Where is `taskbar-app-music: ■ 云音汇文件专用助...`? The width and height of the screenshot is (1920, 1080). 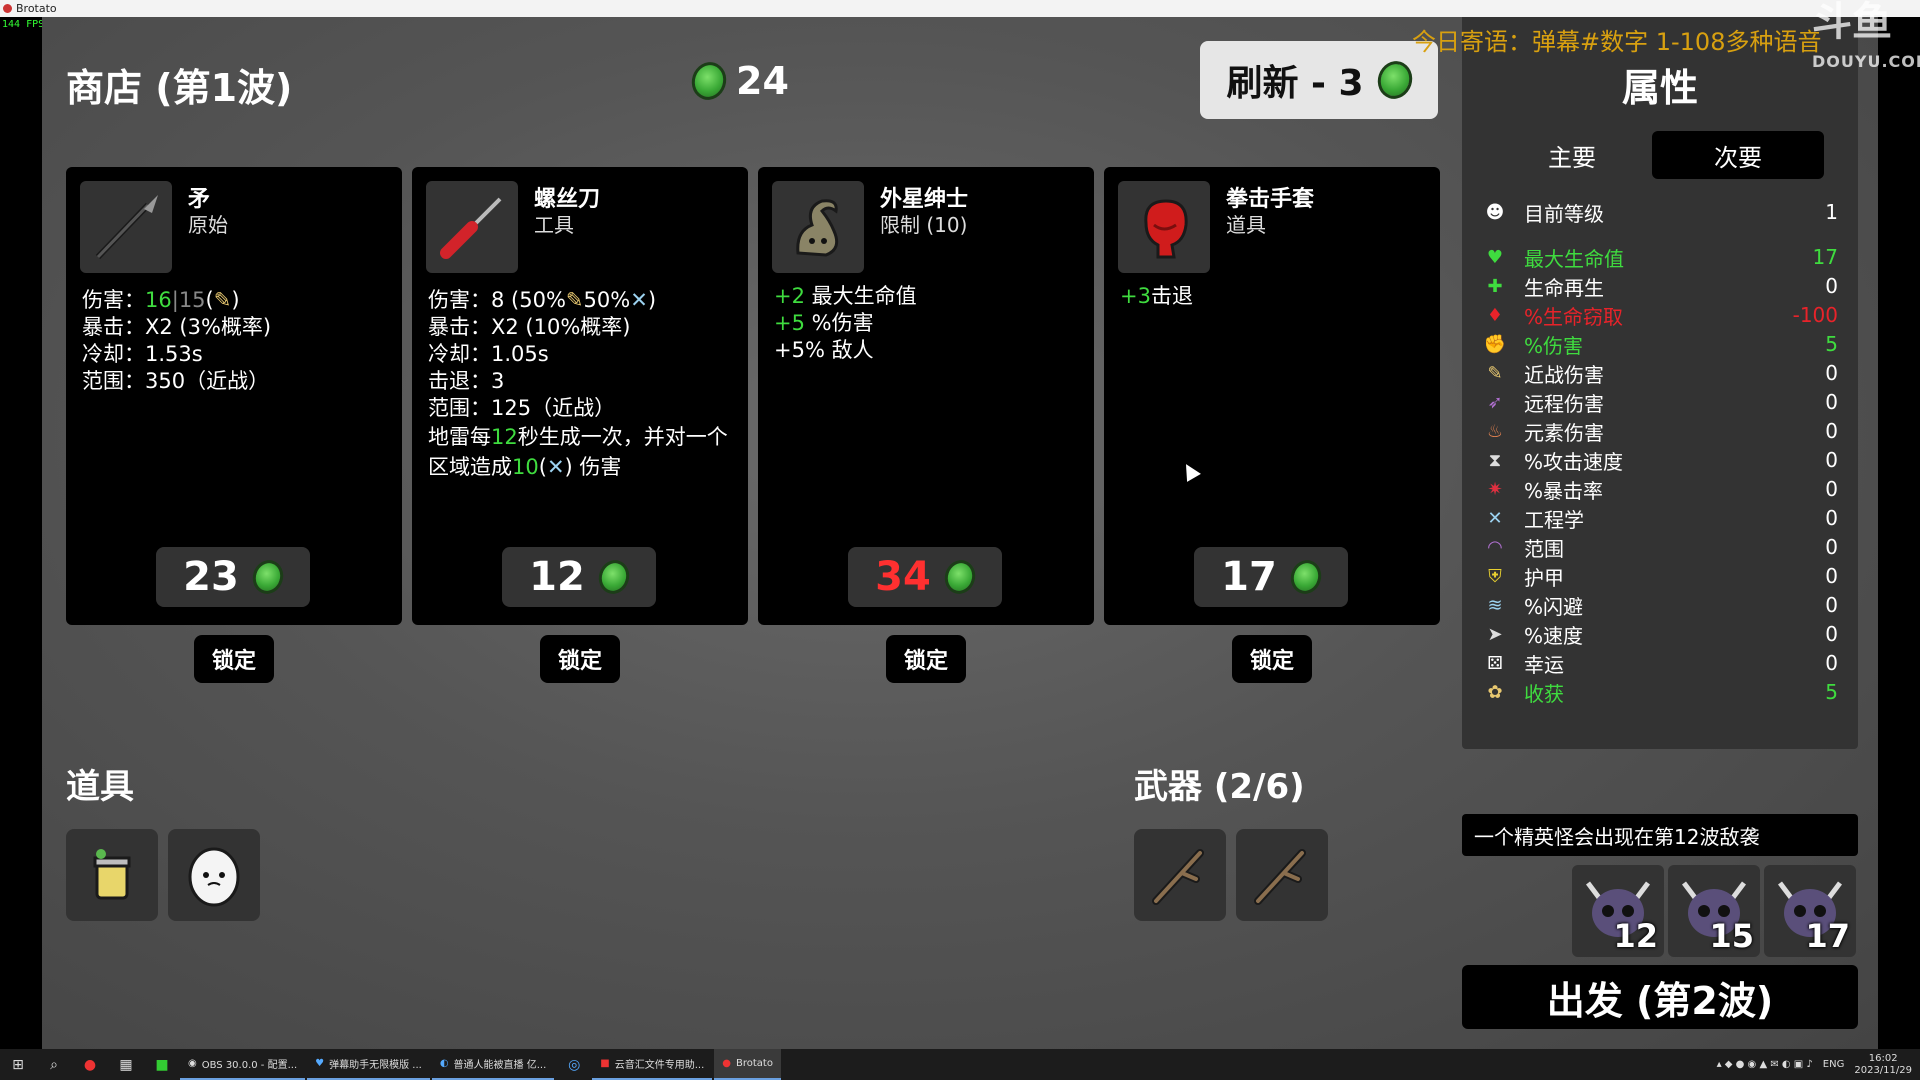
taskbar-app-music: ■ 云音汇文件专用助... is located at coordinates (652, 1064).